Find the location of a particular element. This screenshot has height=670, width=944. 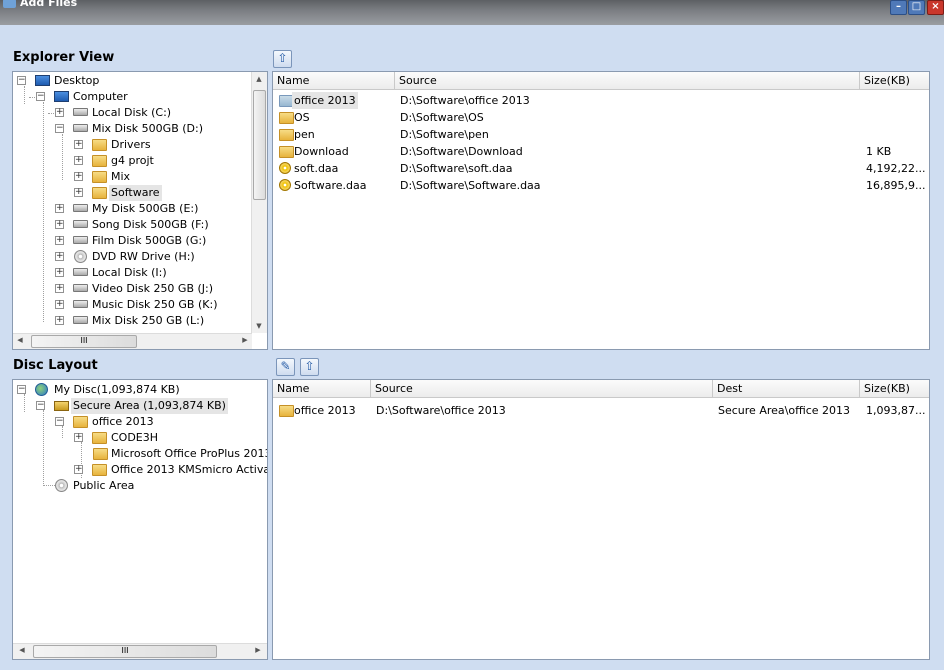

tree-label: Drivers is located at coordinates (131, 144).